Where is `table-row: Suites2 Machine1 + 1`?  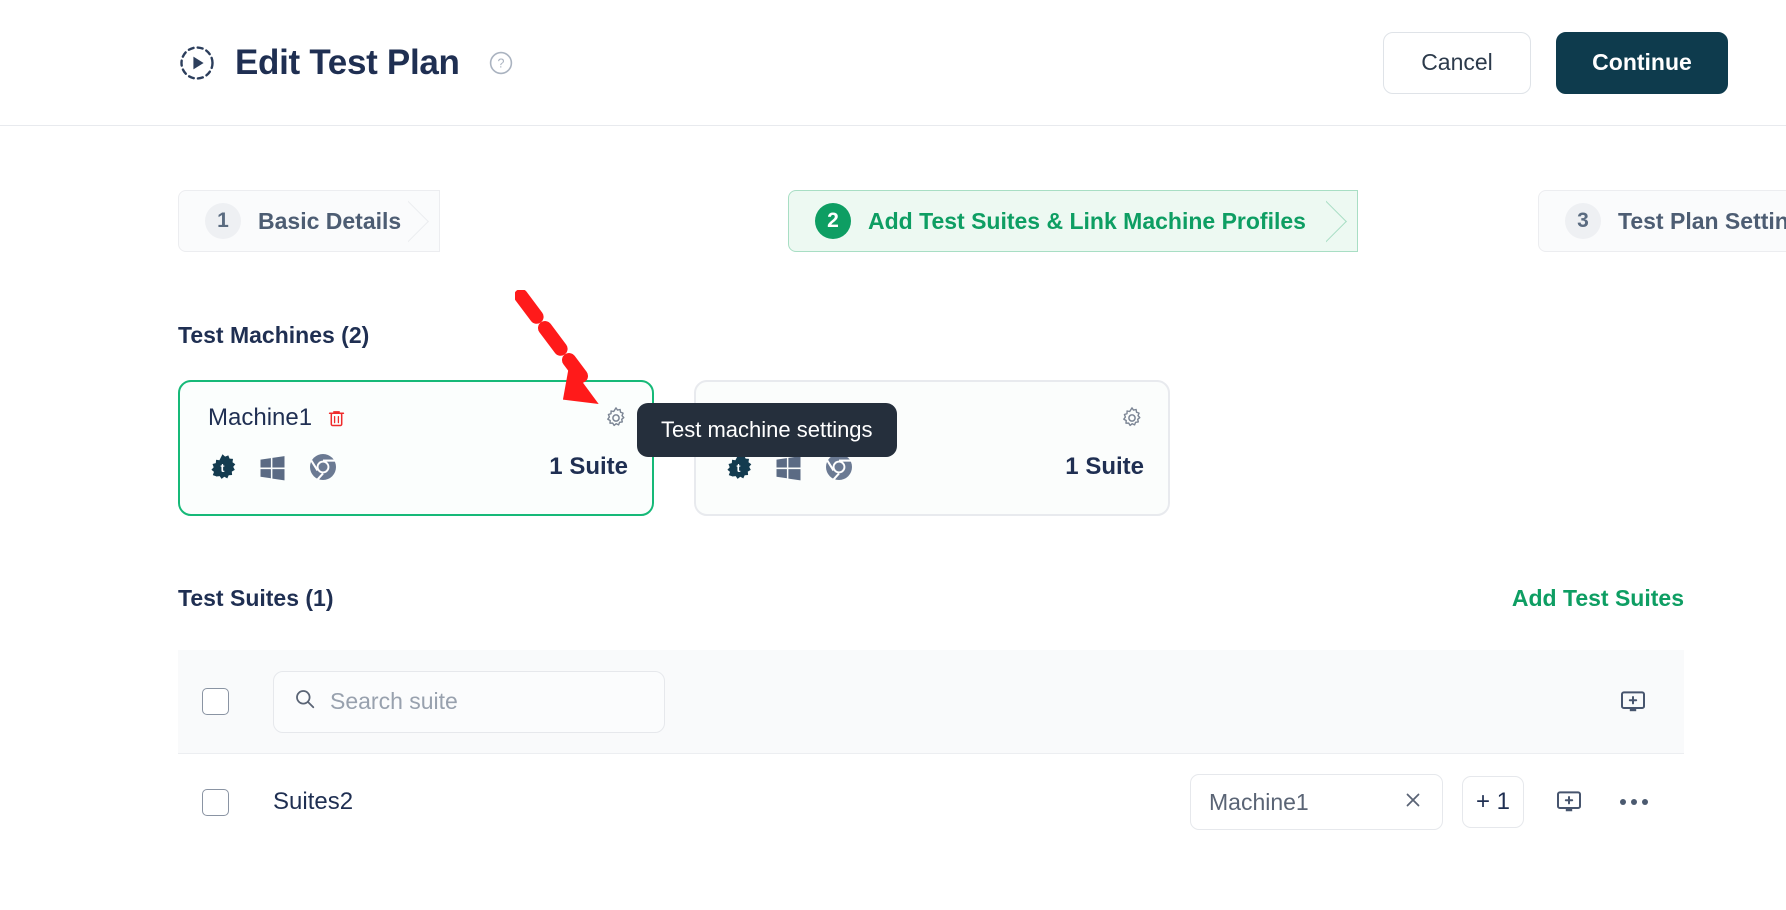
table-row: Suites2 Machine1 + 1 is located at coordinates (931, 802).